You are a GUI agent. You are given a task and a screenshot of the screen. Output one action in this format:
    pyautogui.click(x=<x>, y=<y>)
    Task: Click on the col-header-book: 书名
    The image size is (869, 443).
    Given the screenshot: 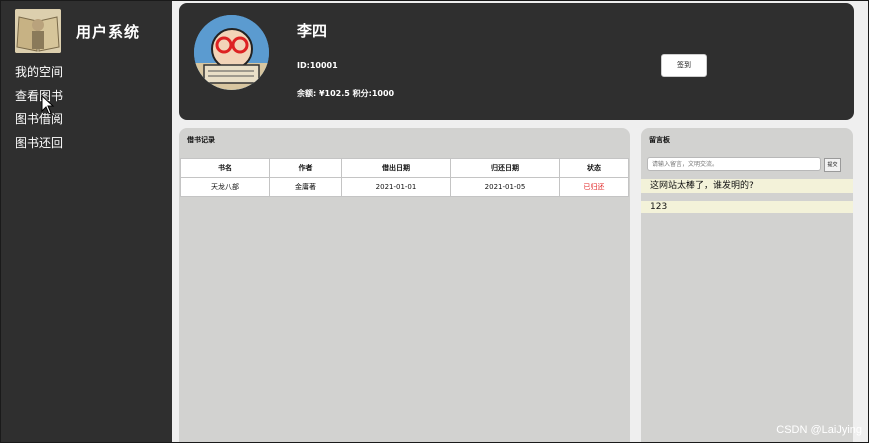 What is the action you would take?
    pyautogui.click(x=225, y=168)
    